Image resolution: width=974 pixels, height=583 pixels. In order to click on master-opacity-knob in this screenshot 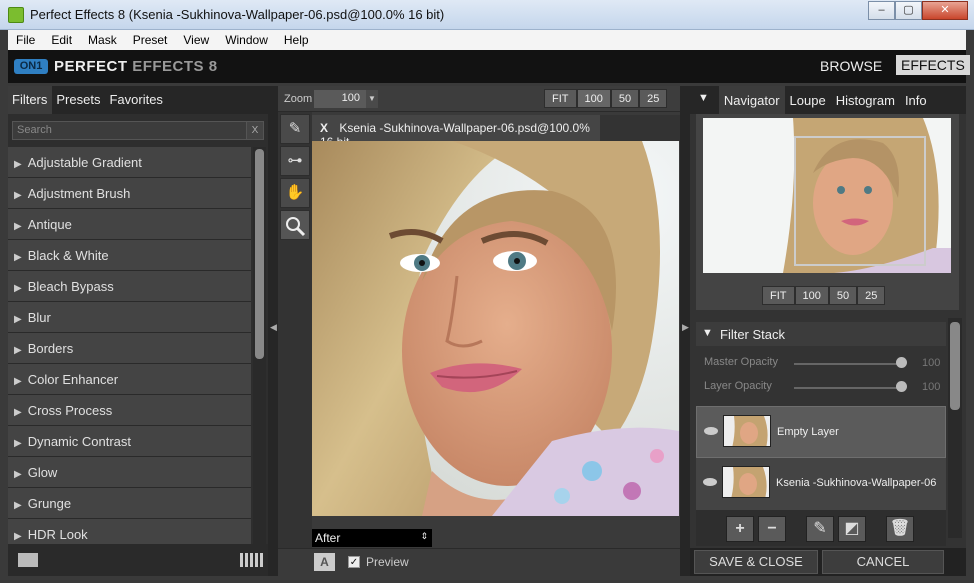, I will do `click(901, 362)`.